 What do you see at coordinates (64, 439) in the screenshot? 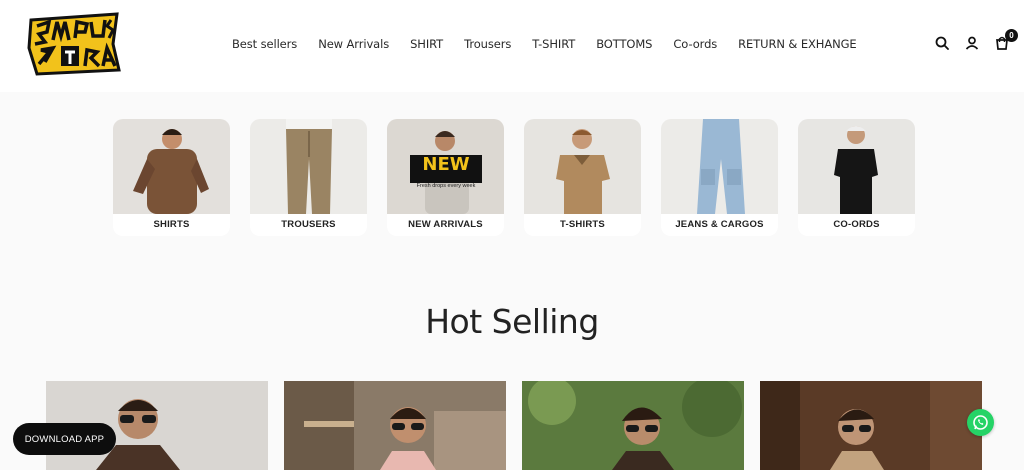
I see `download-app-button: DOWNLOAD APP` at bounding box center [64, 439].